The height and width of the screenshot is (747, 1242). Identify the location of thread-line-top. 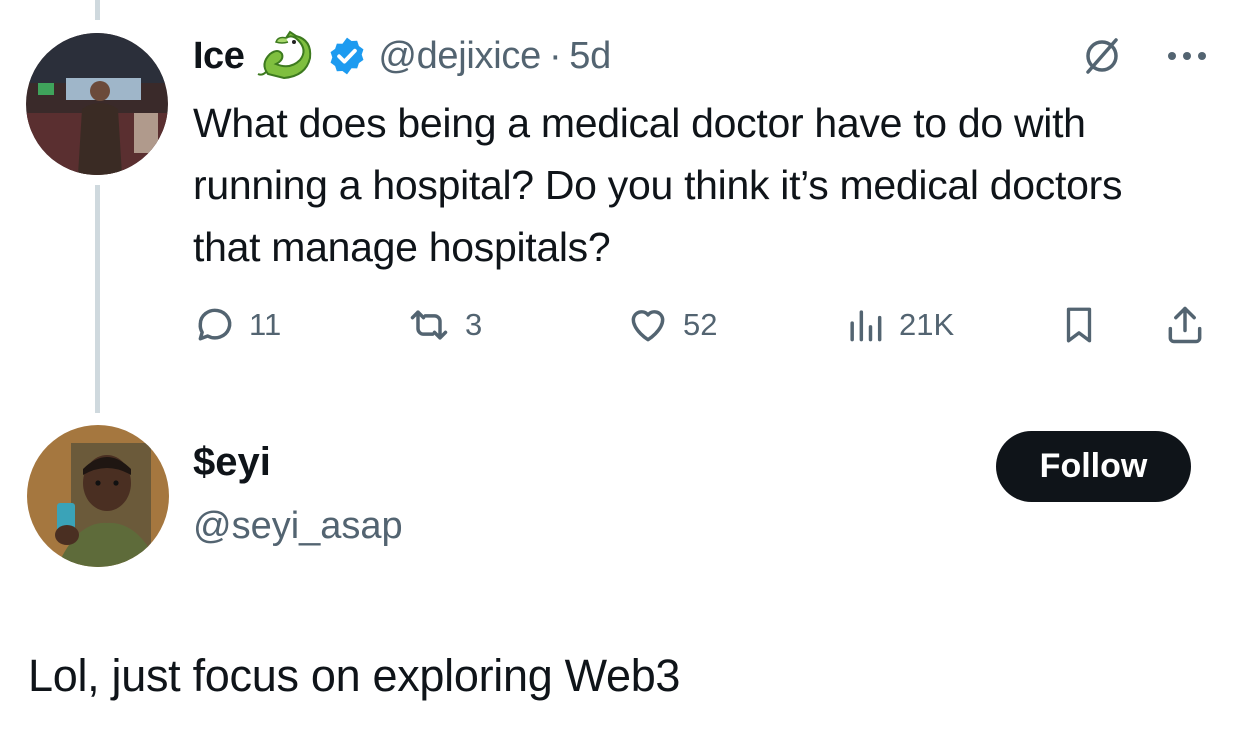
(97, 10).